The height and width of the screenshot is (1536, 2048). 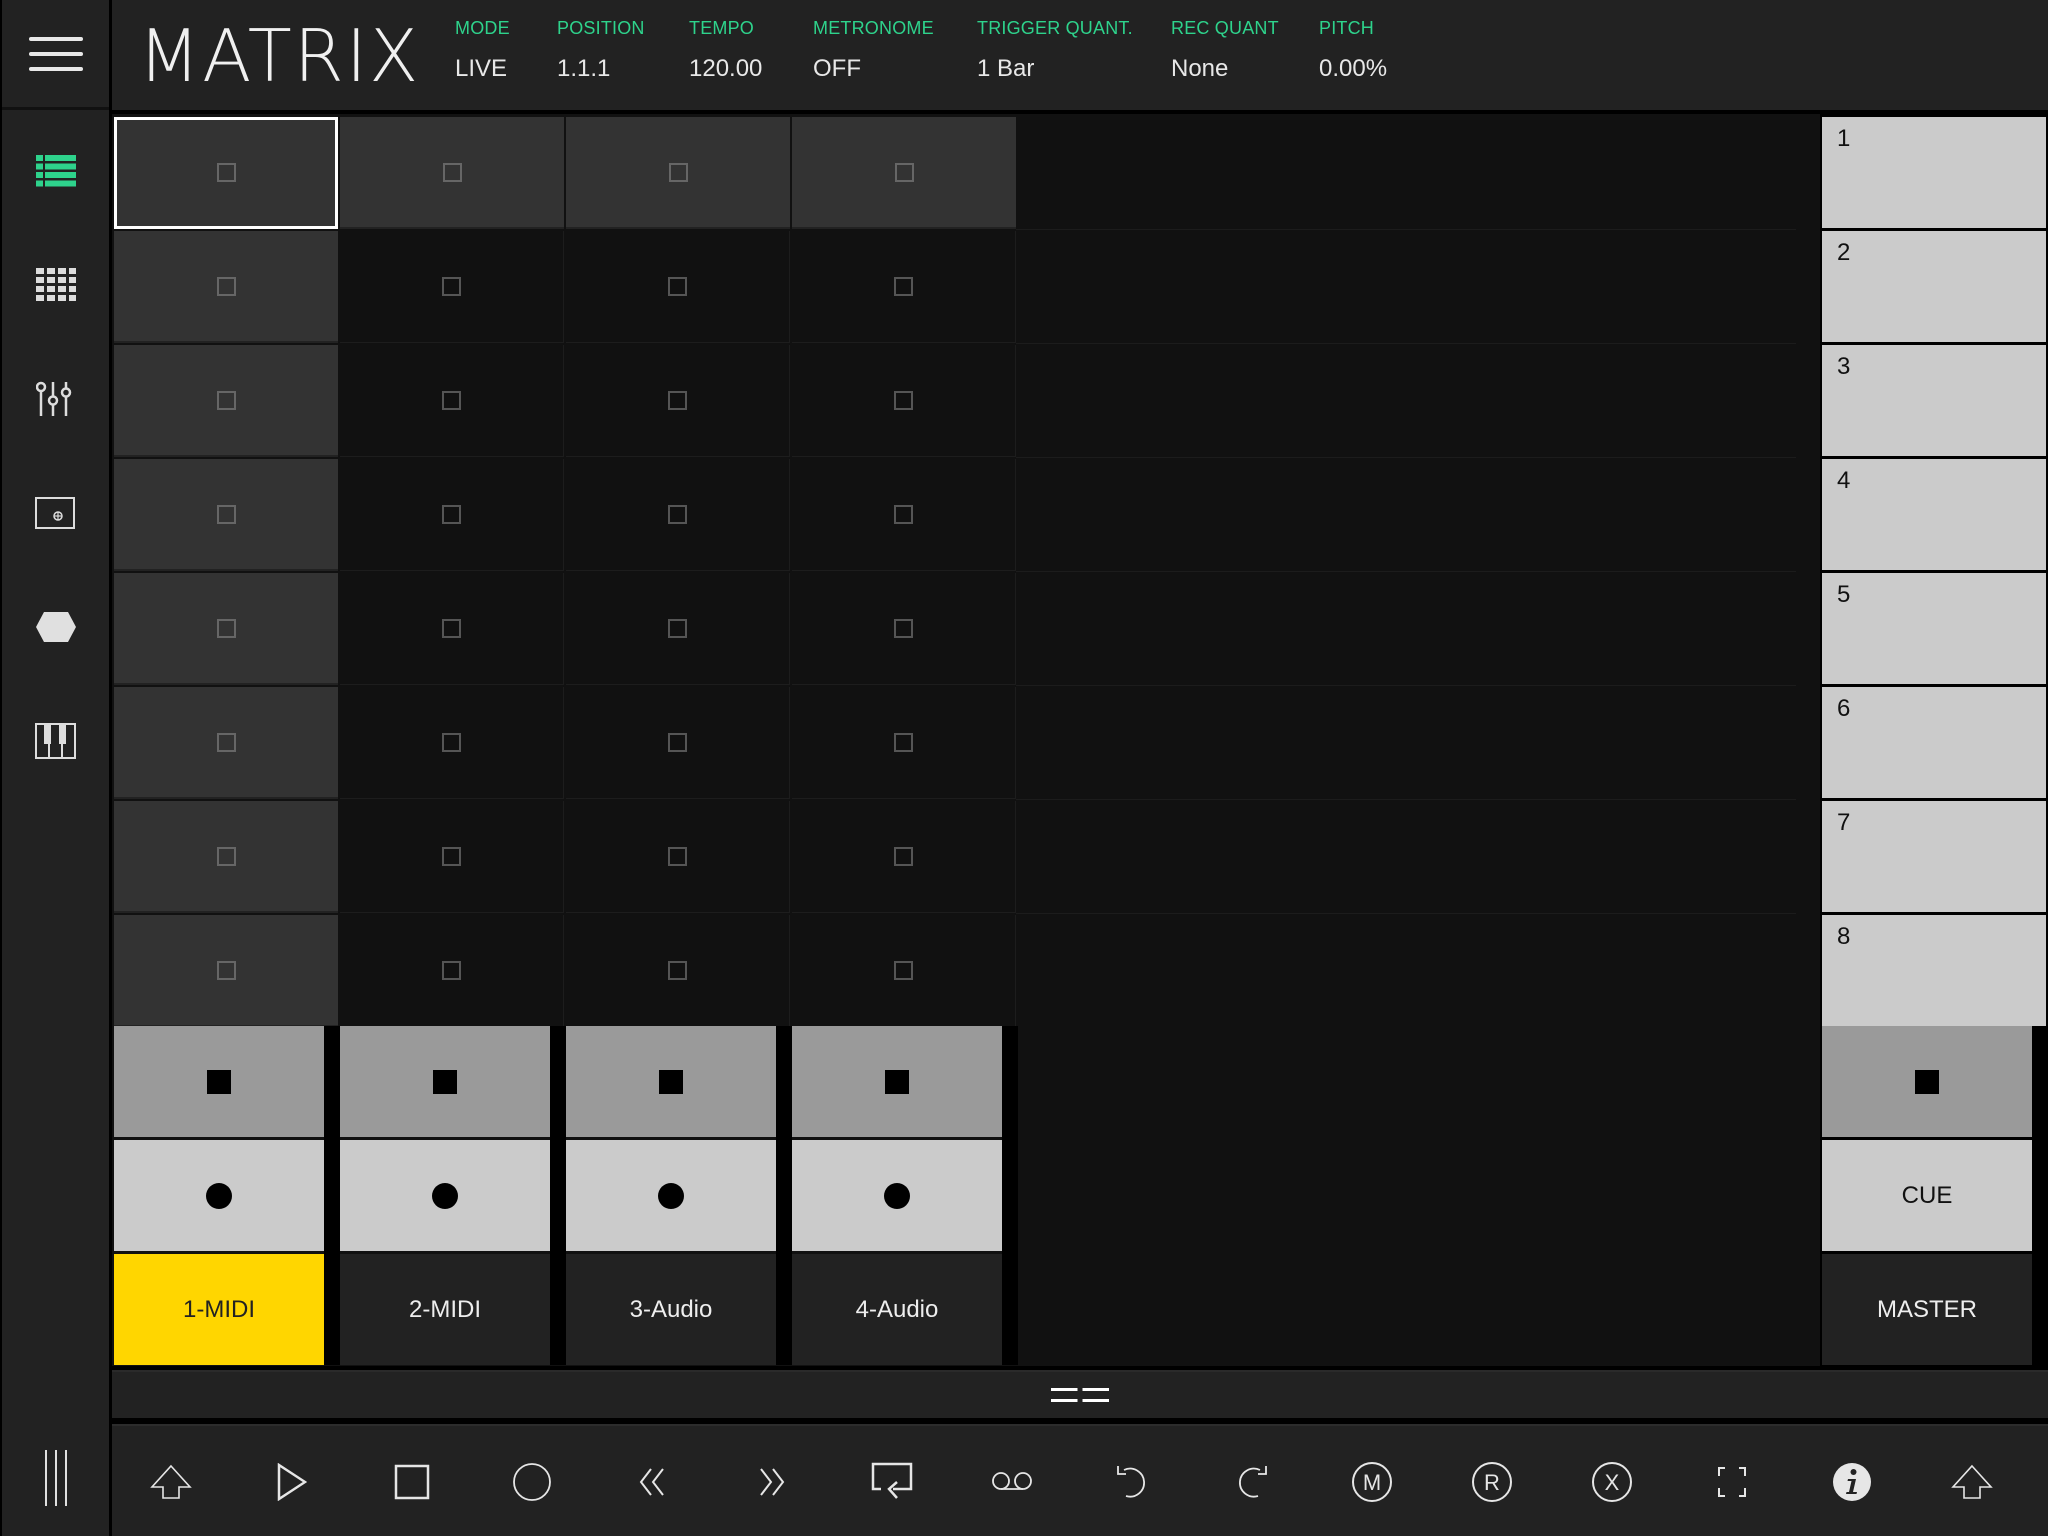 I want to click on sidebar-item-keys, so click(x=55, y=741).